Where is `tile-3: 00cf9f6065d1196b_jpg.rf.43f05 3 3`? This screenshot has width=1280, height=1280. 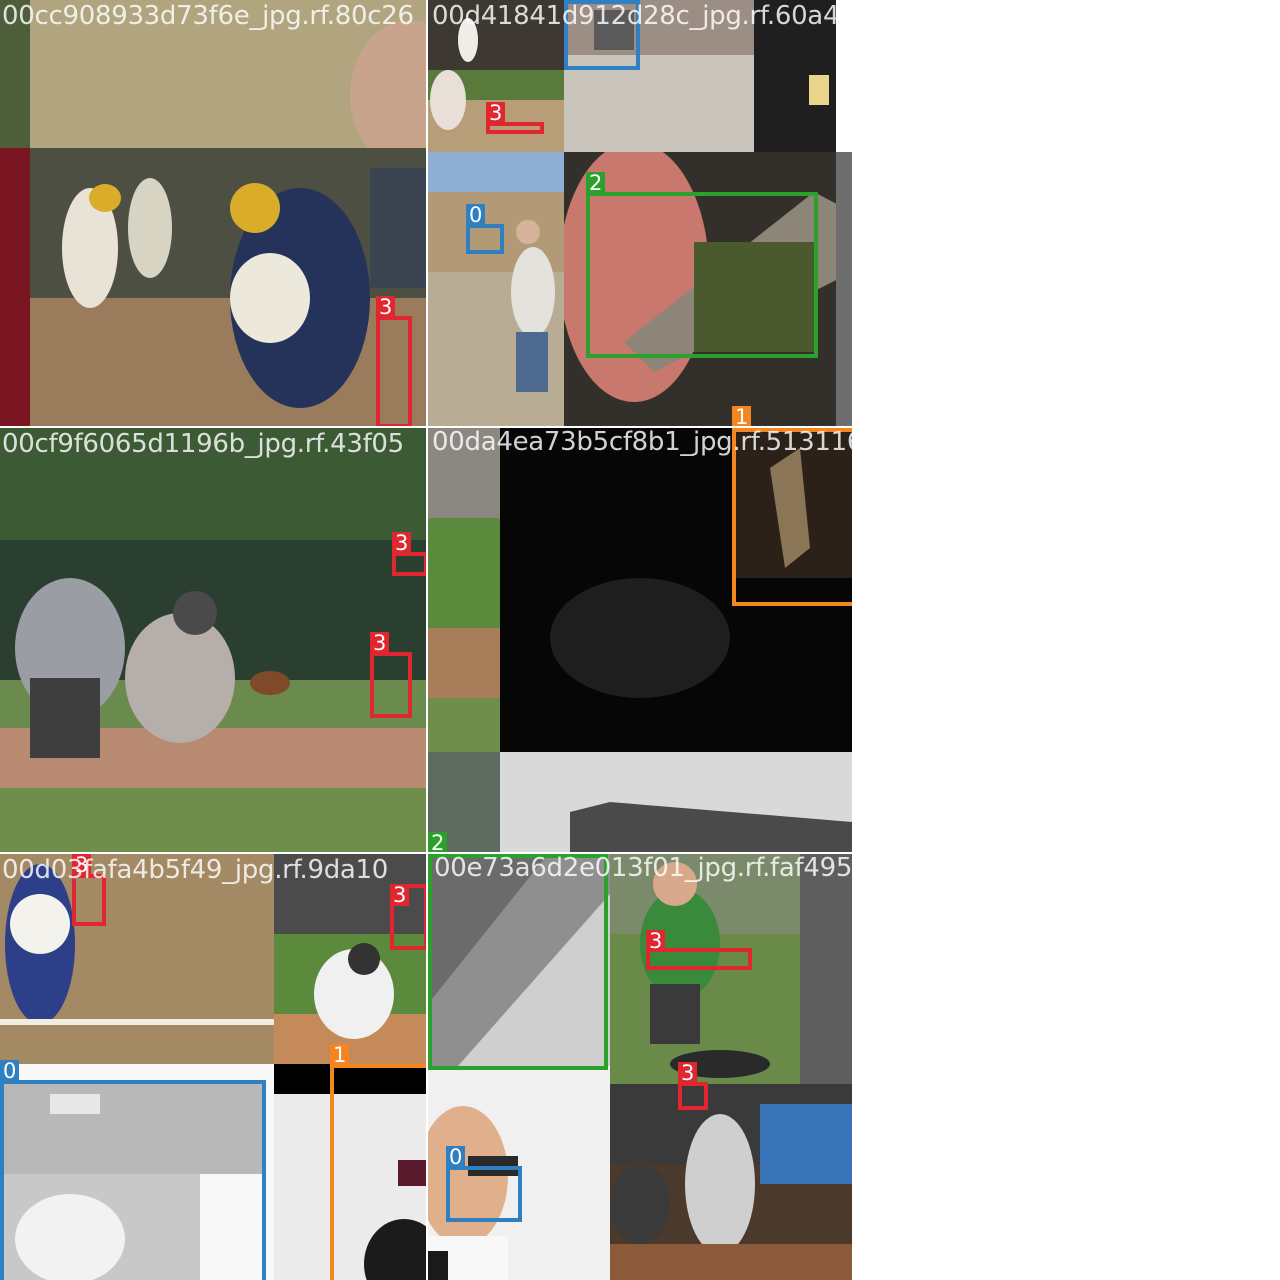
tile-3: 00cf9f6065d1196b_jpg.rf.43f05 3 3 is located at coordinates (213, 640).